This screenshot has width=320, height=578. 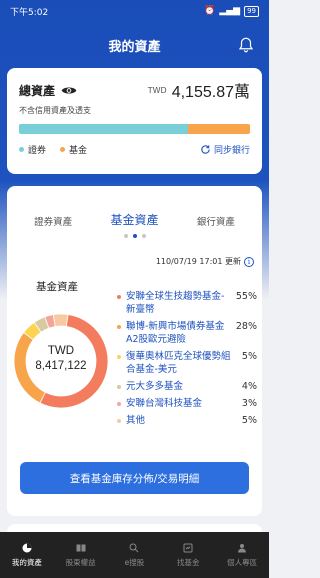 I want to click on page-dot-active, so click(x=134, y=236).